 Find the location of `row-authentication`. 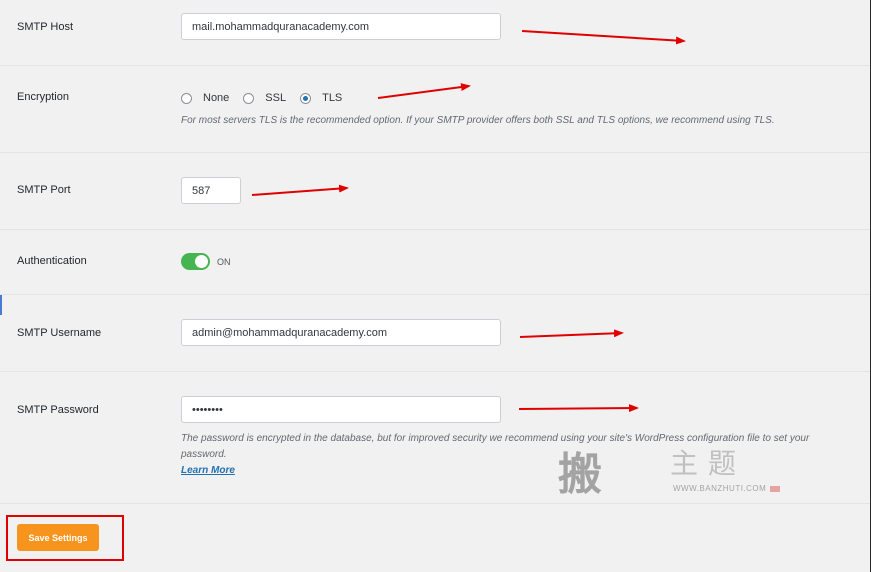

row-authentication is located at coordinates (435, 262).